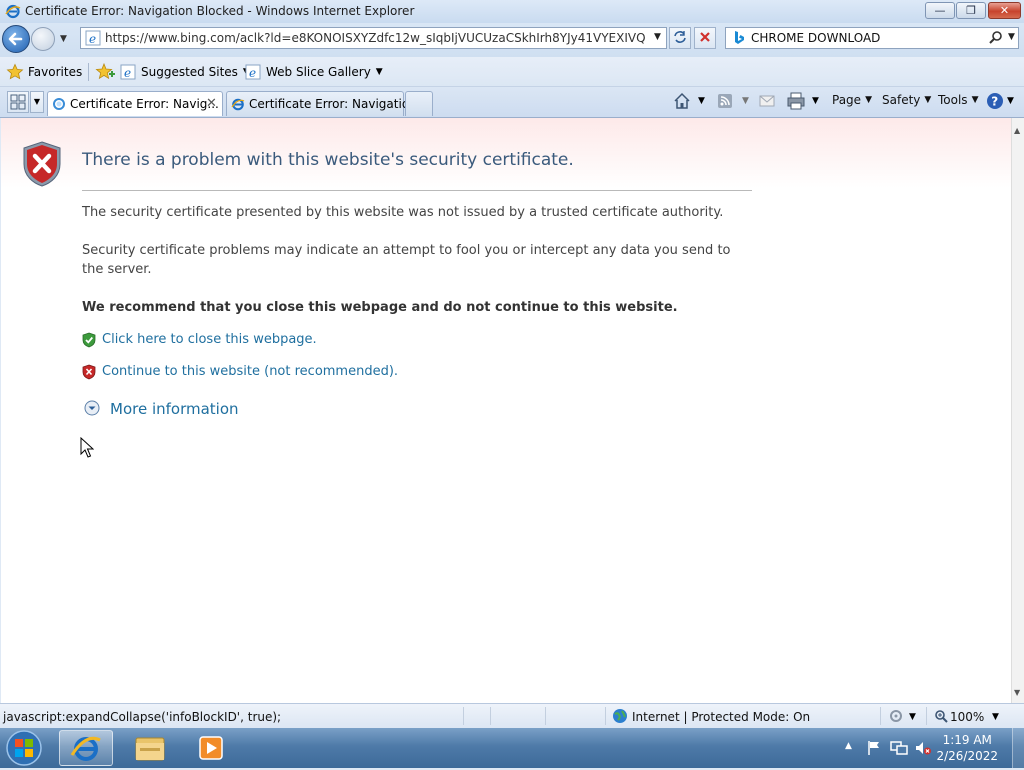 The width and height of the screenshot is (1024, 770). What do you see at coordinates (906, 100) in the screenshot?
I see `safety-menu: Safety ▼` at bounding box center [906, 100].